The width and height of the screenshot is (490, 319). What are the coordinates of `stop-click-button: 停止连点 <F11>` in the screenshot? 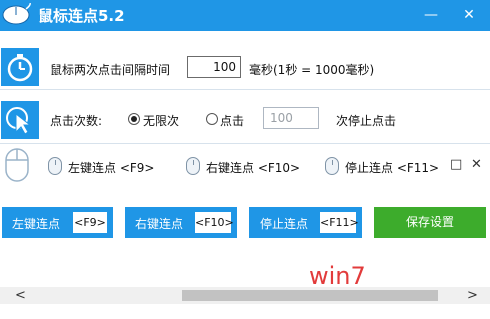 It's located at (305, 222).